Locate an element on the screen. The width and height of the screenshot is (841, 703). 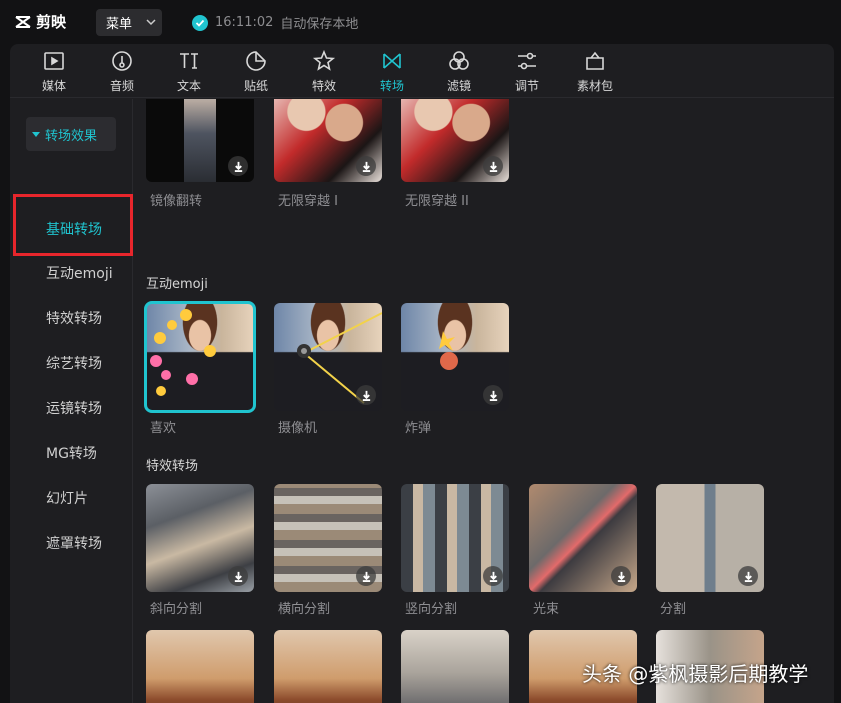
tool-label: 音频 is located at coordinates (121, 86).